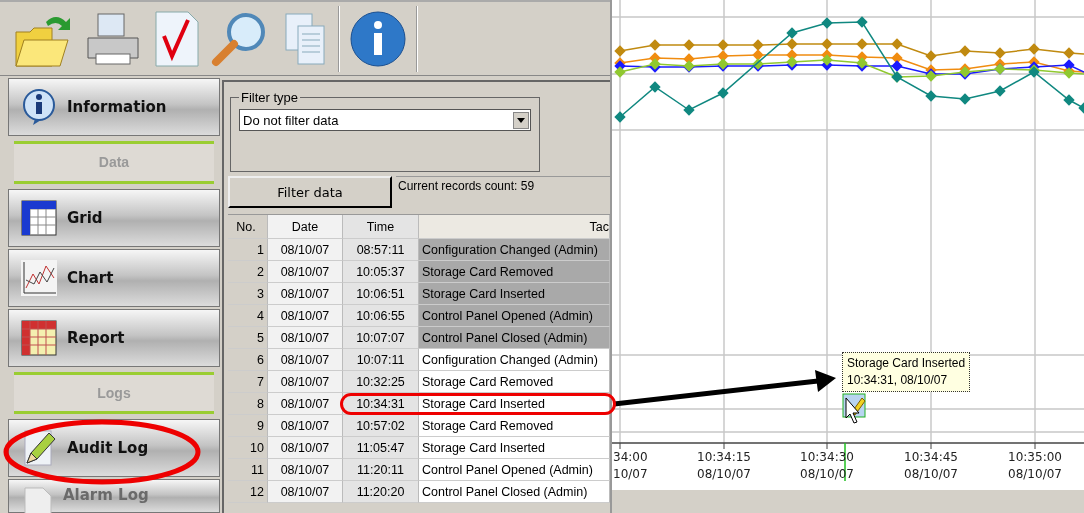  I want to click on info-icon, so click(39, 107).